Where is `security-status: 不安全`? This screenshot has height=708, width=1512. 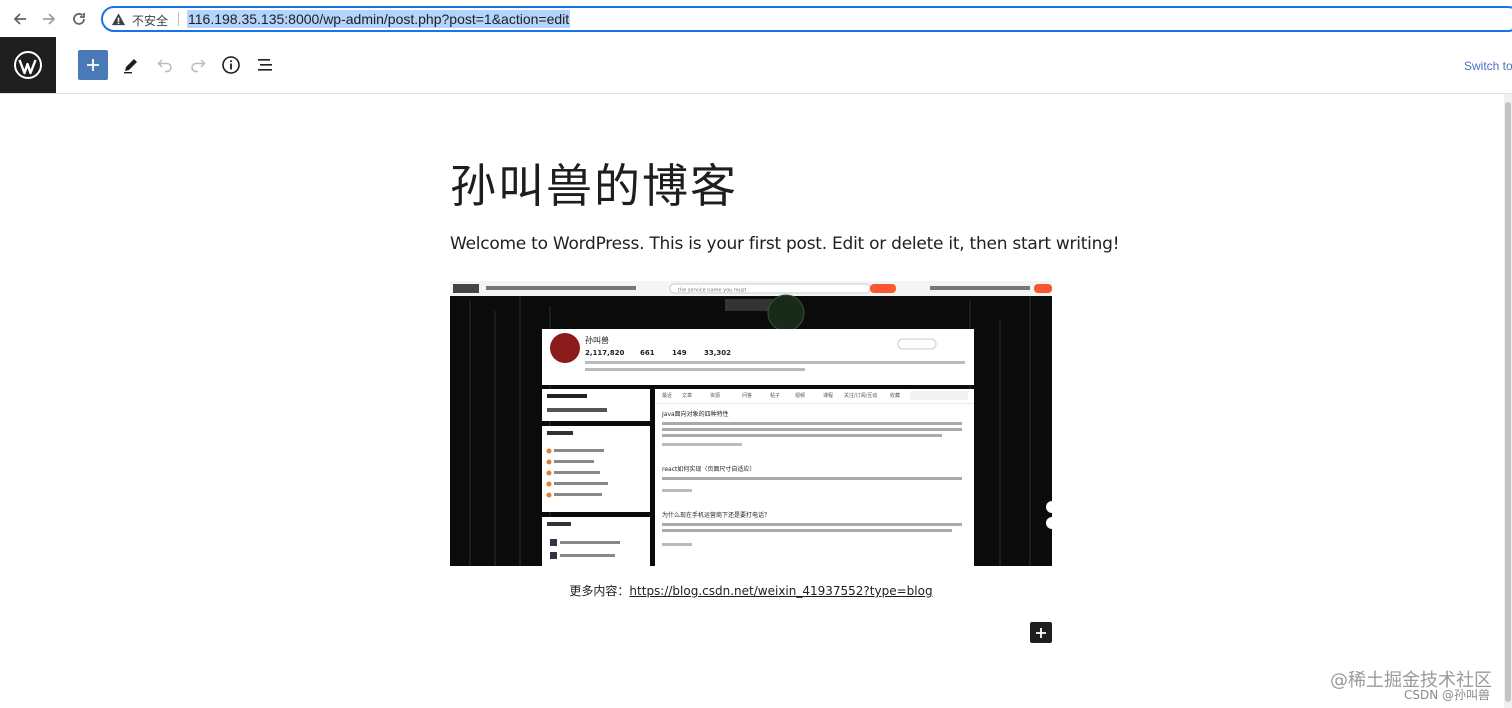 security-status: 不安全 is located at coordinates (150, 20).